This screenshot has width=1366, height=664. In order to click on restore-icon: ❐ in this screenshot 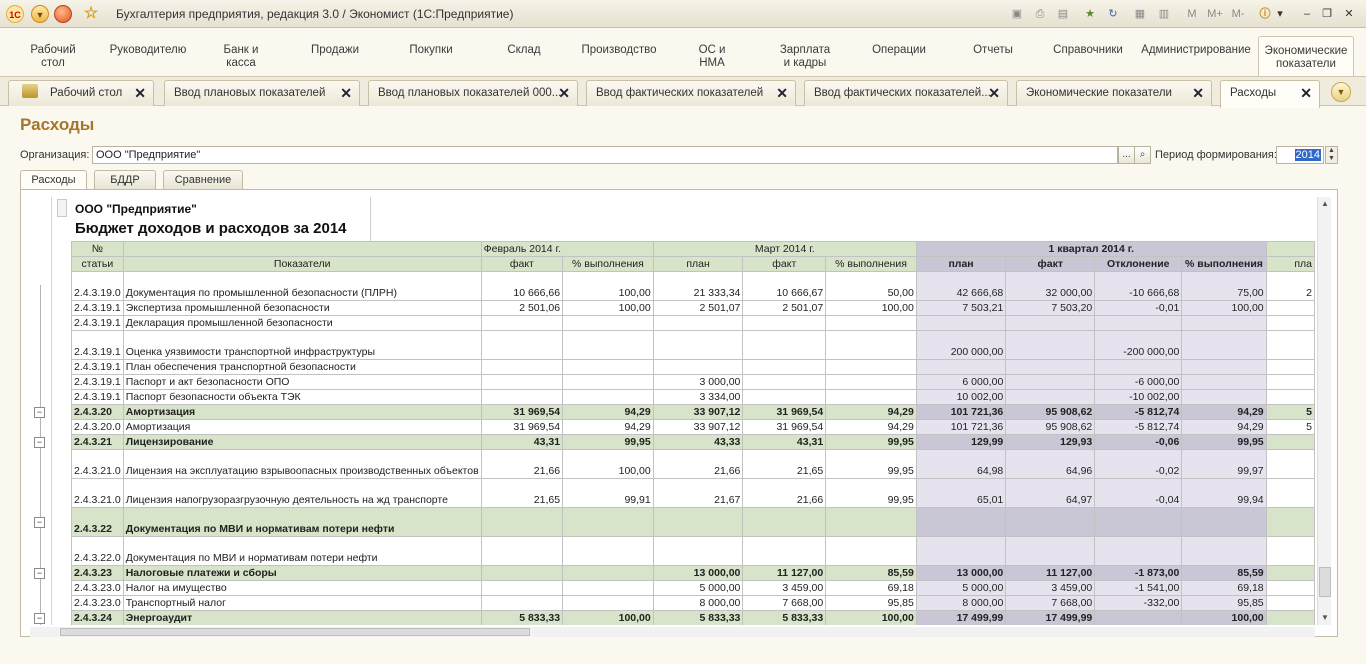, I will do `click(1327, 14)`.